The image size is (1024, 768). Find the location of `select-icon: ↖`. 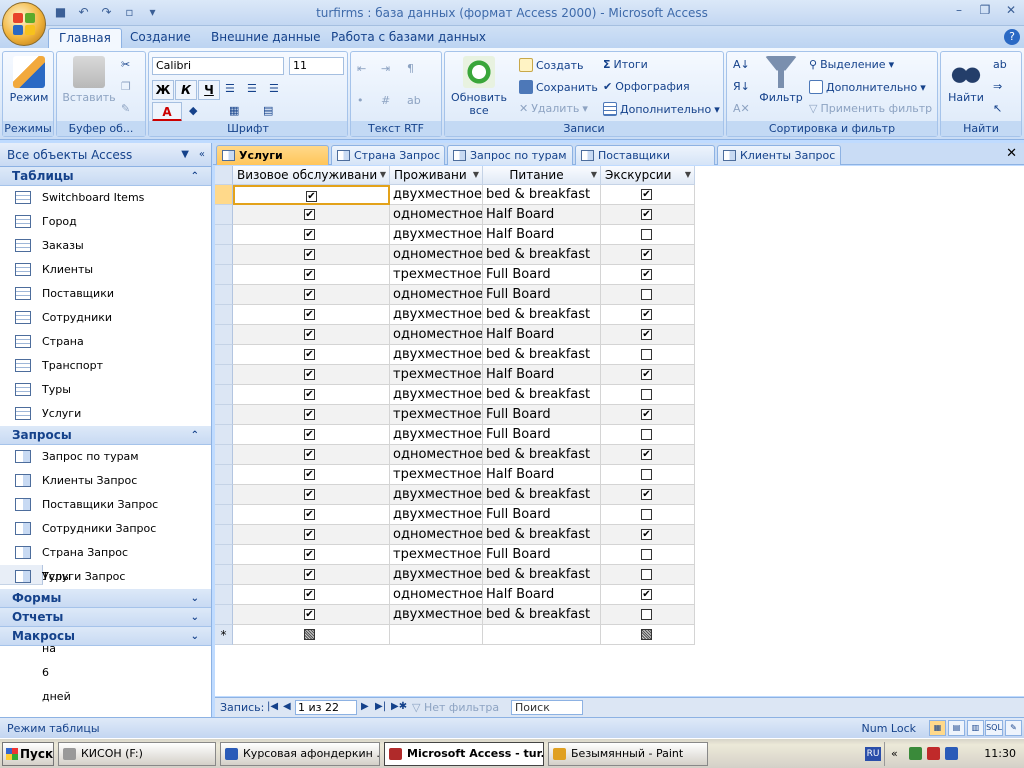

select-icon: ↖ is located at coordinates (997, 108).